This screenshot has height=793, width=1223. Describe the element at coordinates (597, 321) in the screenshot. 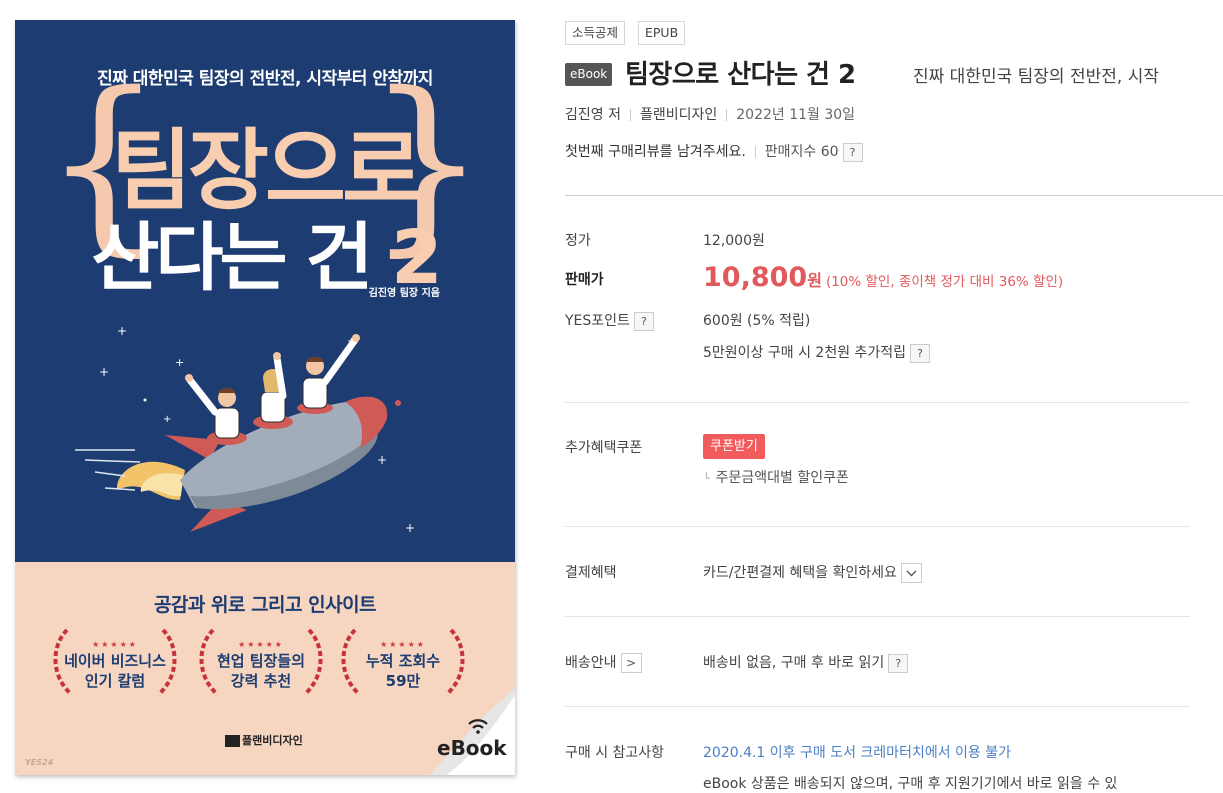

I see `yes-point-label-text: YES포인트` at that location.